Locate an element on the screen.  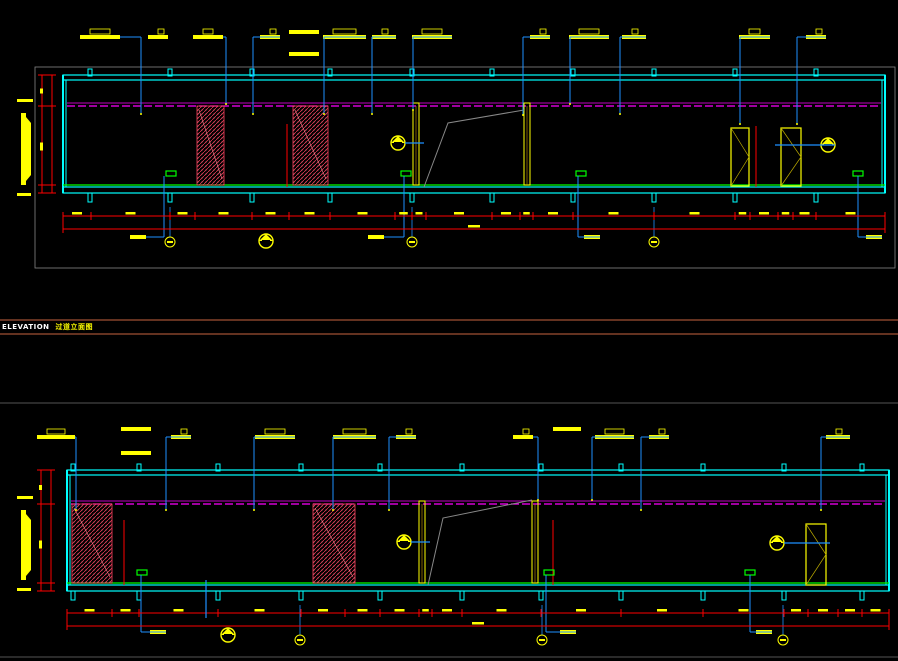
section-title: ELEVATION 过道立面图 is located at coordinates (47, 327).